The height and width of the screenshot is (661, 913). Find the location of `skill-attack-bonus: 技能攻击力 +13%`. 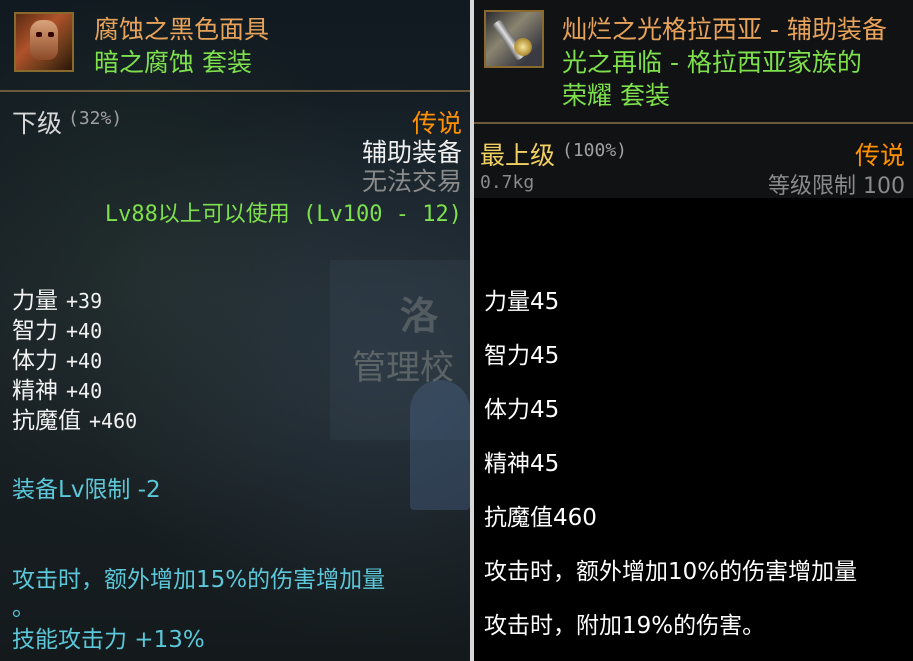

skill-attack-bonus: 技能攻击力 +13% is located at coordinates (108, 640).